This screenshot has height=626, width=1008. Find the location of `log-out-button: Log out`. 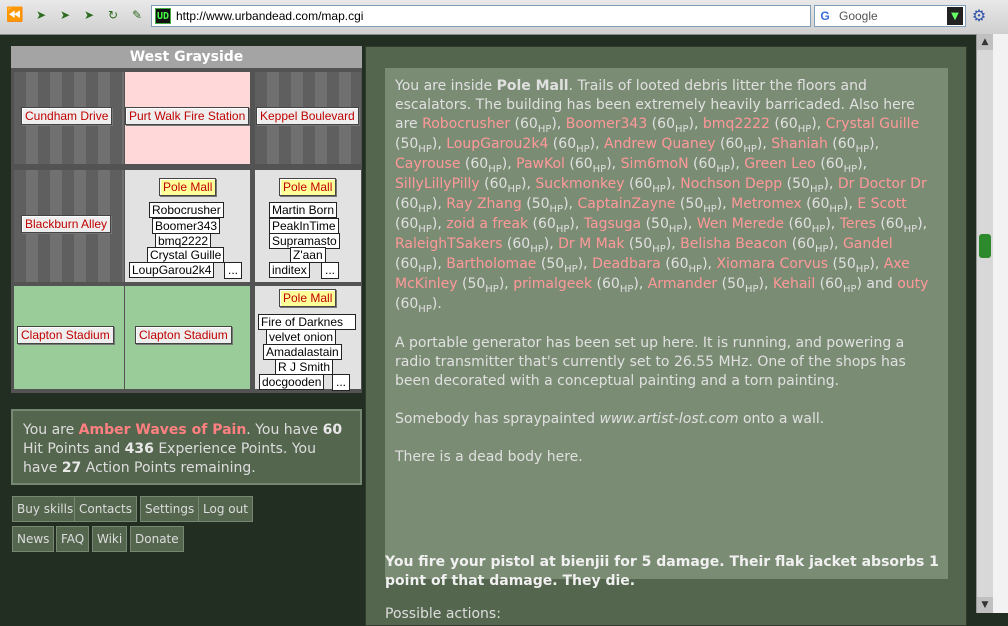

log-out-button: Log out is located at coordinates (225, 509).